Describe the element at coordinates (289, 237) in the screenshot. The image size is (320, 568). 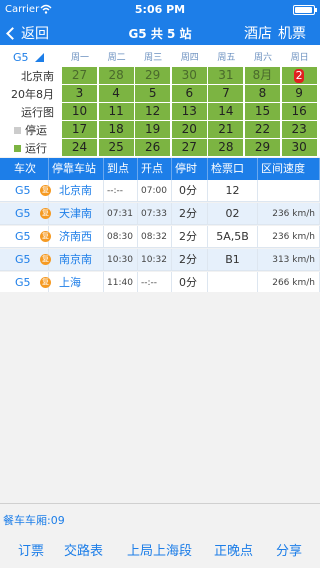
I see `cell-speed: 236 km/h` at that location.